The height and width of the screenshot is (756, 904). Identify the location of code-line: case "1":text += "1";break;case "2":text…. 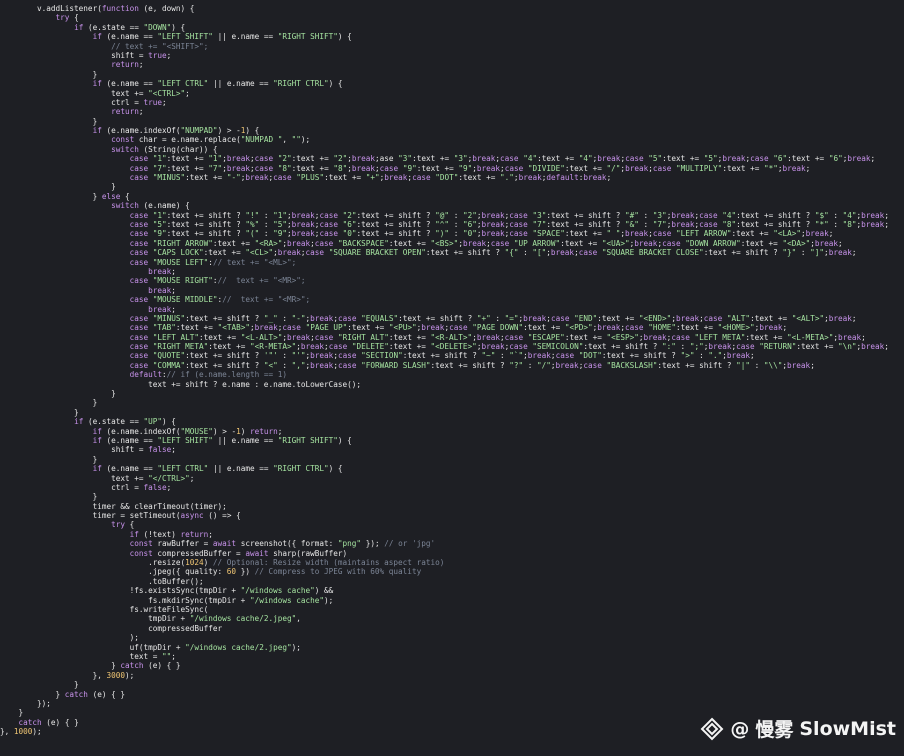
(502, 159).